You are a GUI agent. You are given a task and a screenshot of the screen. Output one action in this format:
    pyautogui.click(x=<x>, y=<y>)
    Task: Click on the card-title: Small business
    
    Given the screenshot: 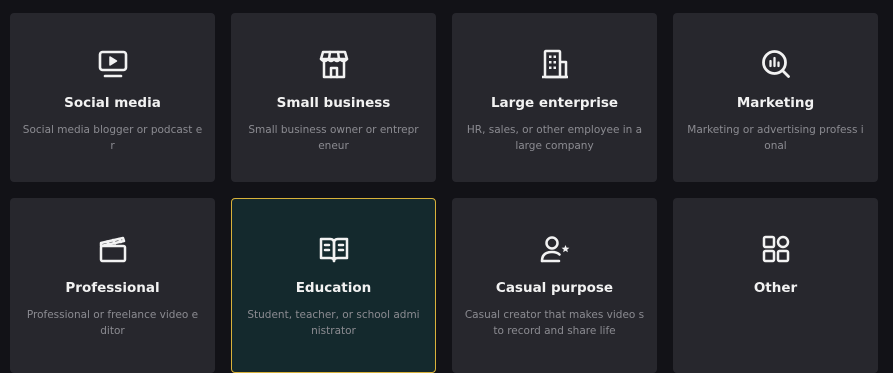 What is the action you would take?
    pyautogui.click(x=333, y=103)
    